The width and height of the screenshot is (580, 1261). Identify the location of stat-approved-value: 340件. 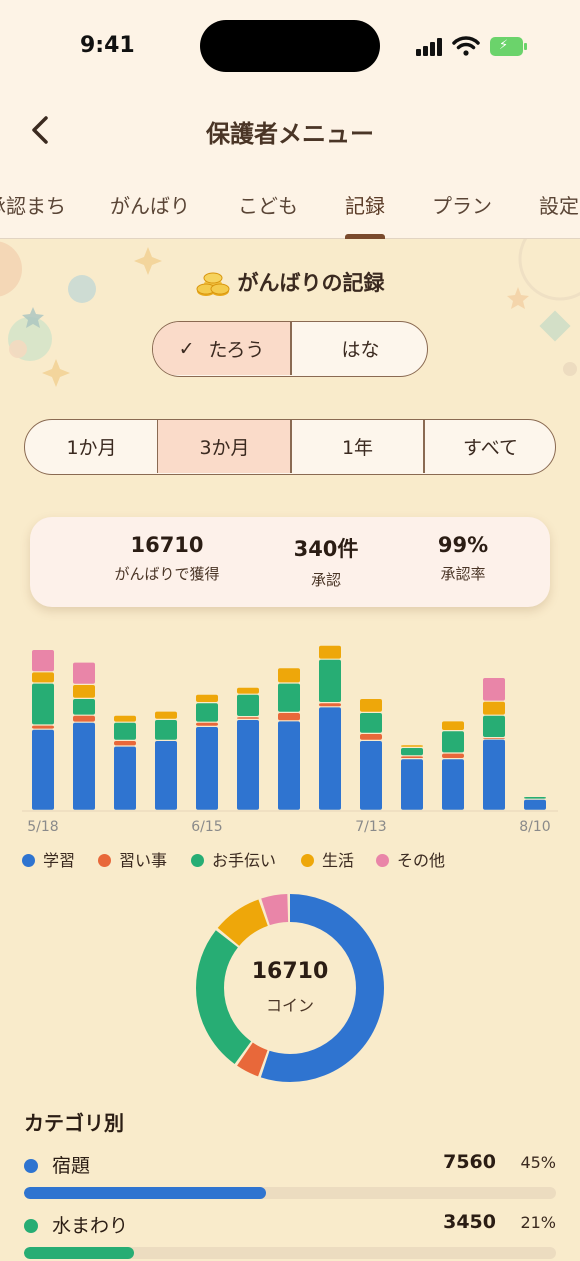
(326, 549).